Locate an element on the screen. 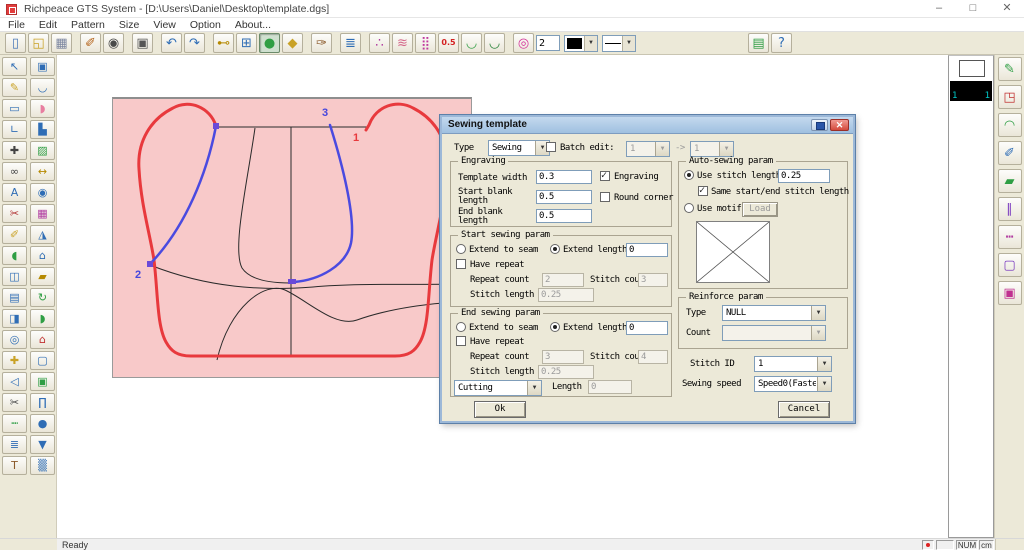 The height and width of the screenshot is (550, 1024). tool-pattern-piece: ▰ is located at coordinates (1009, 181).